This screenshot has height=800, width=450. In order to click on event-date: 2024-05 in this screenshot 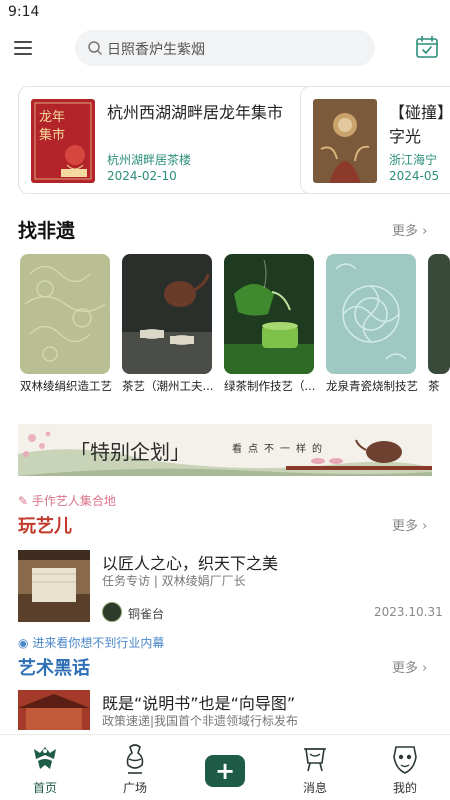, I will do `click(414, 176)`.